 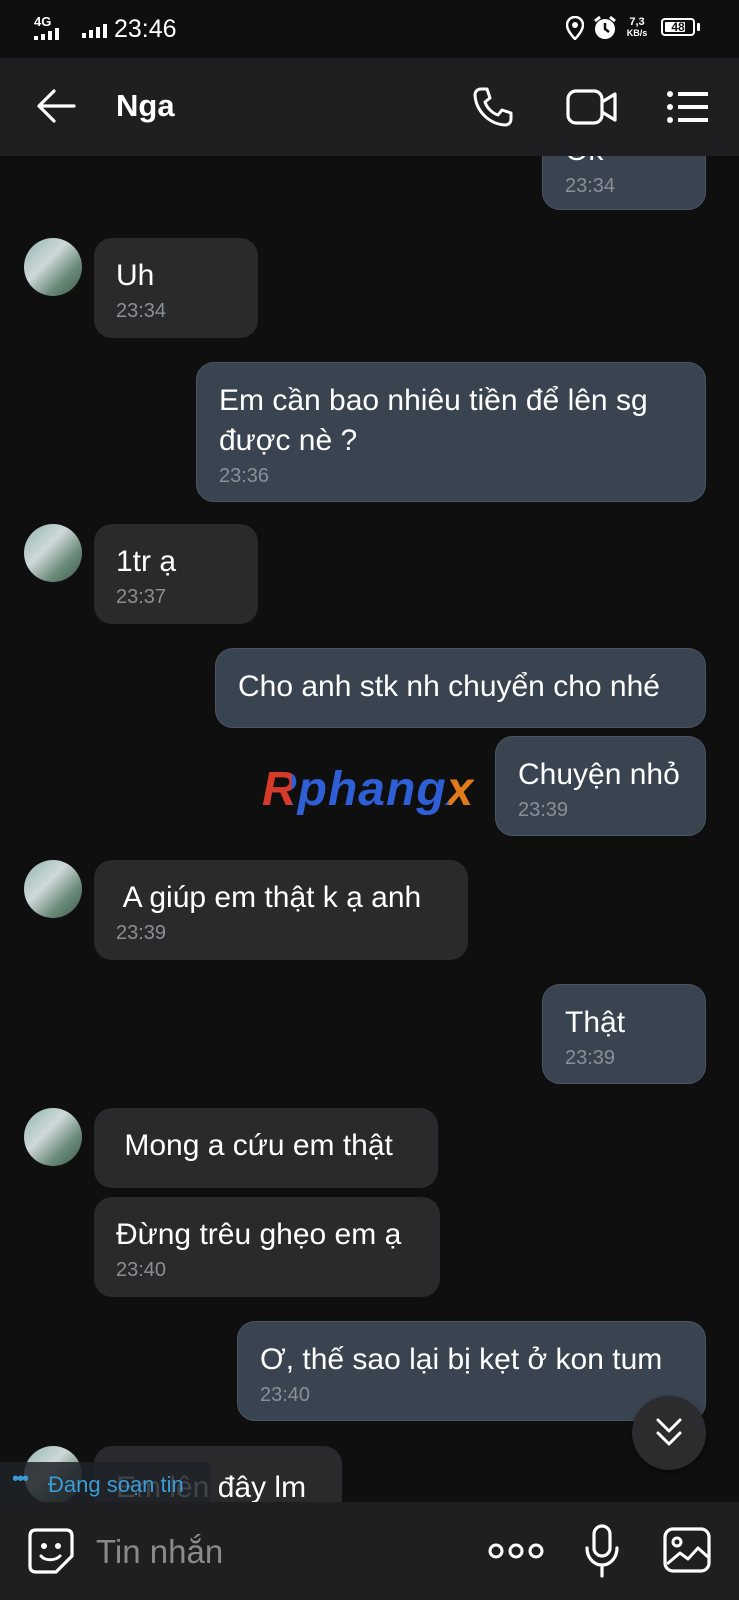 What do you see at coordinates (116, 1484) in the screenshot?
I see `typing-text: Đang soạn tin` at bounding box center [116, 1484].